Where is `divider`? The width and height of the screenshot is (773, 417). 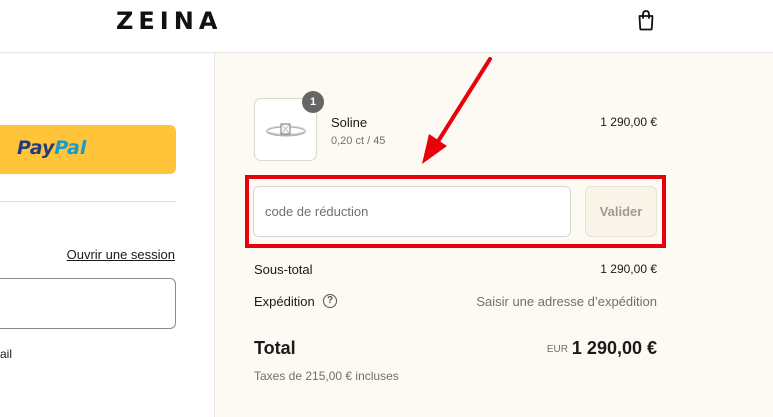 divider is located at coordinates (88, 201).